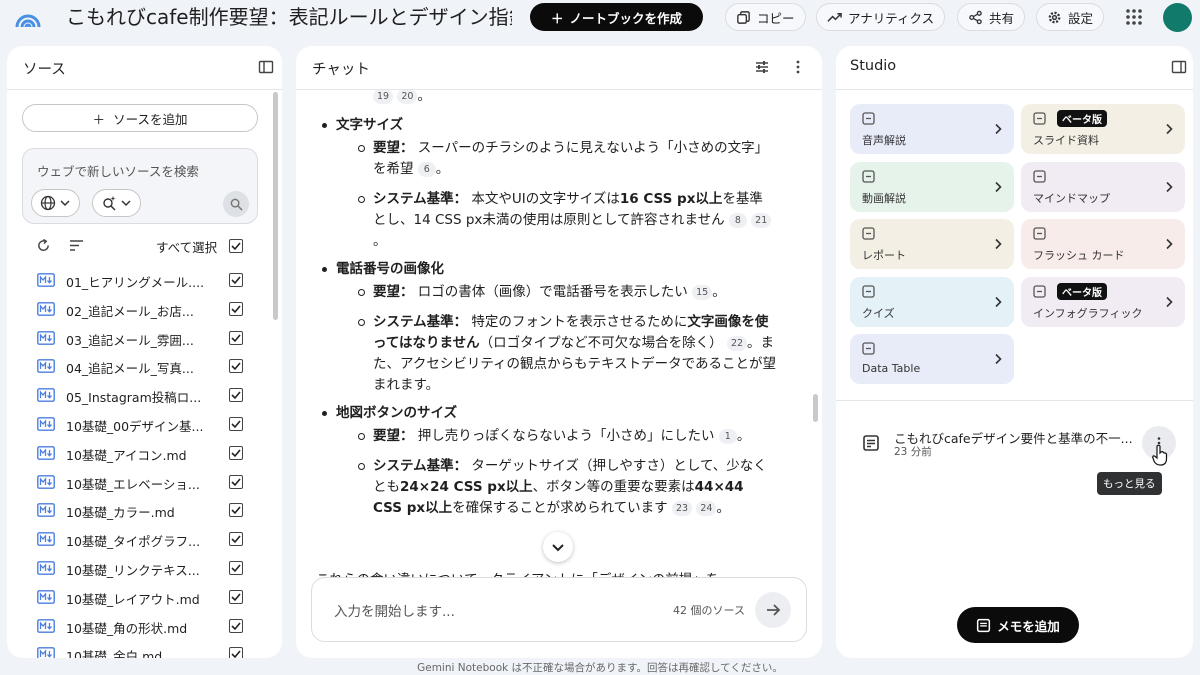  I want to click on source-item: 10基礎_余白.md, so click(144, 649).